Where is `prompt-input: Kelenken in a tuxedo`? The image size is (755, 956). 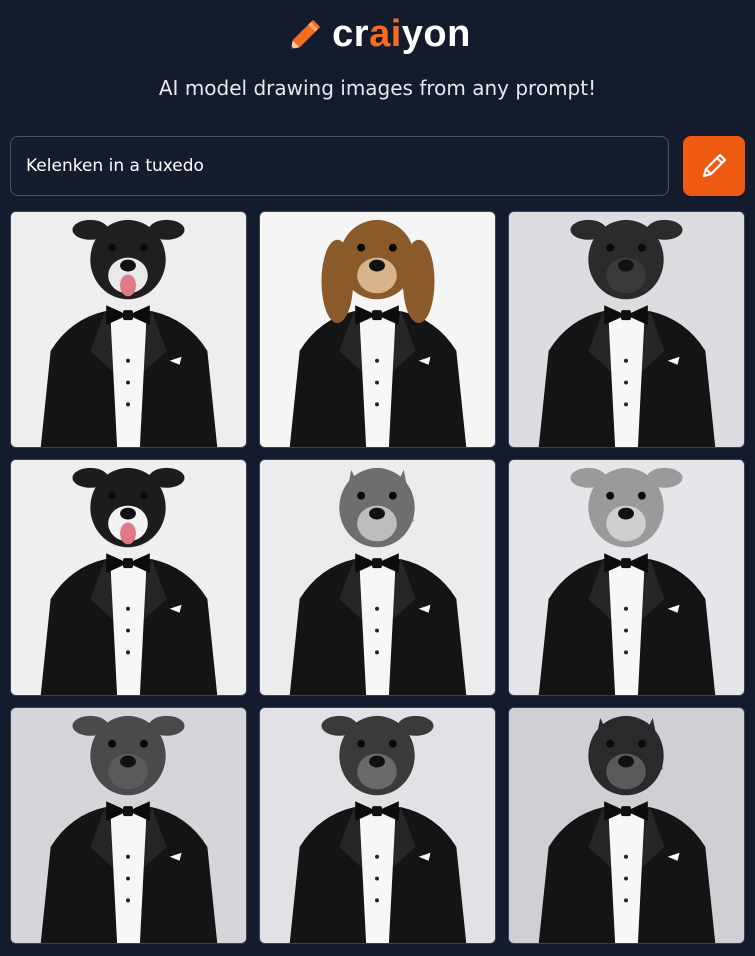
prompt-input: Kelenken in a tuxedo is located at coordinates (339, 166).